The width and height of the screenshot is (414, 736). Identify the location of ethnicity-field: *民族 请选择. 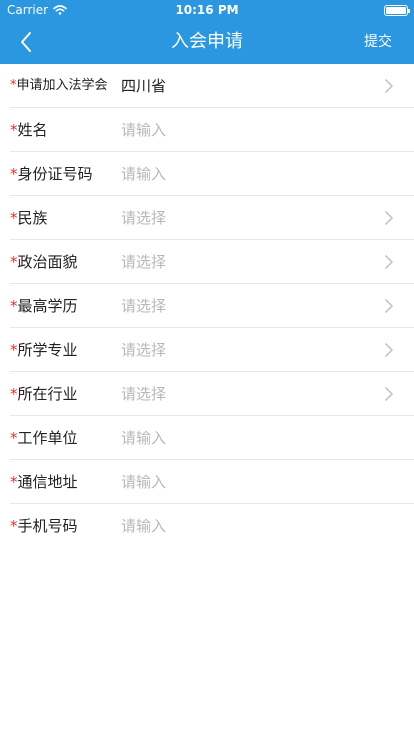
(207, 218).